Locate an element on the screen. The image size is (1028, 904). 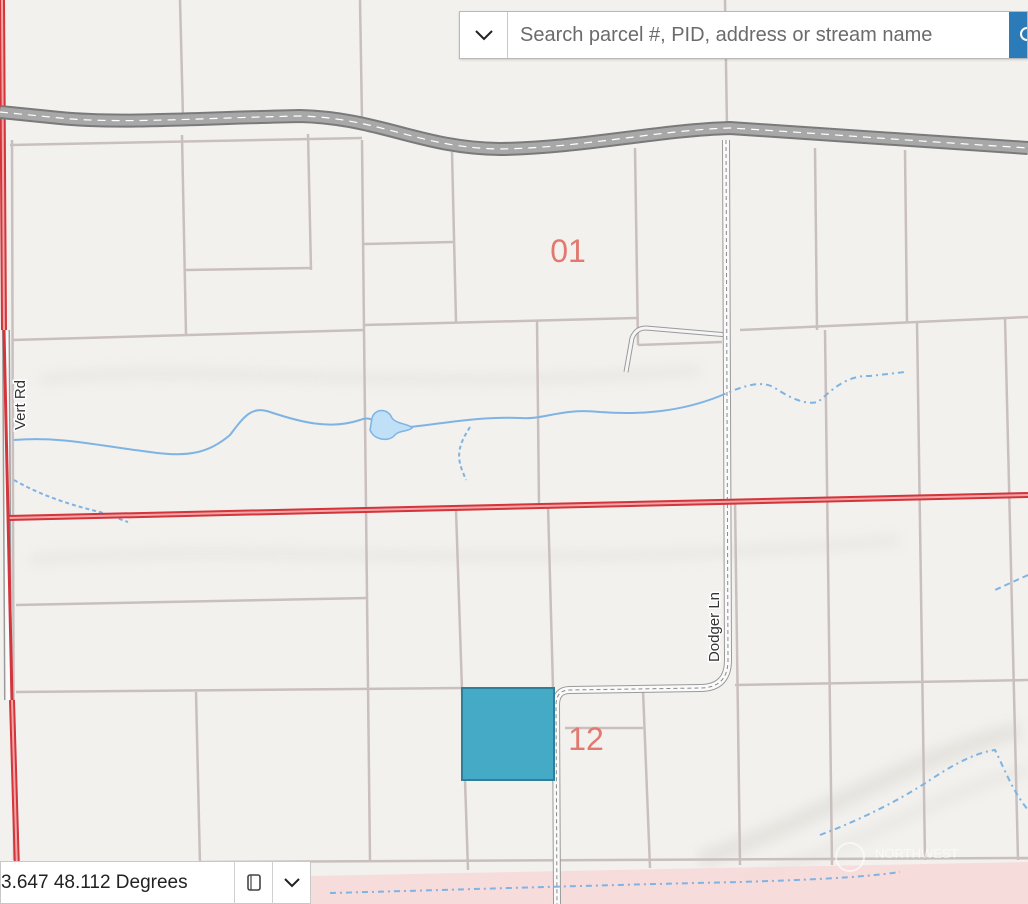
search-bar is located at coordinates (743, 35).